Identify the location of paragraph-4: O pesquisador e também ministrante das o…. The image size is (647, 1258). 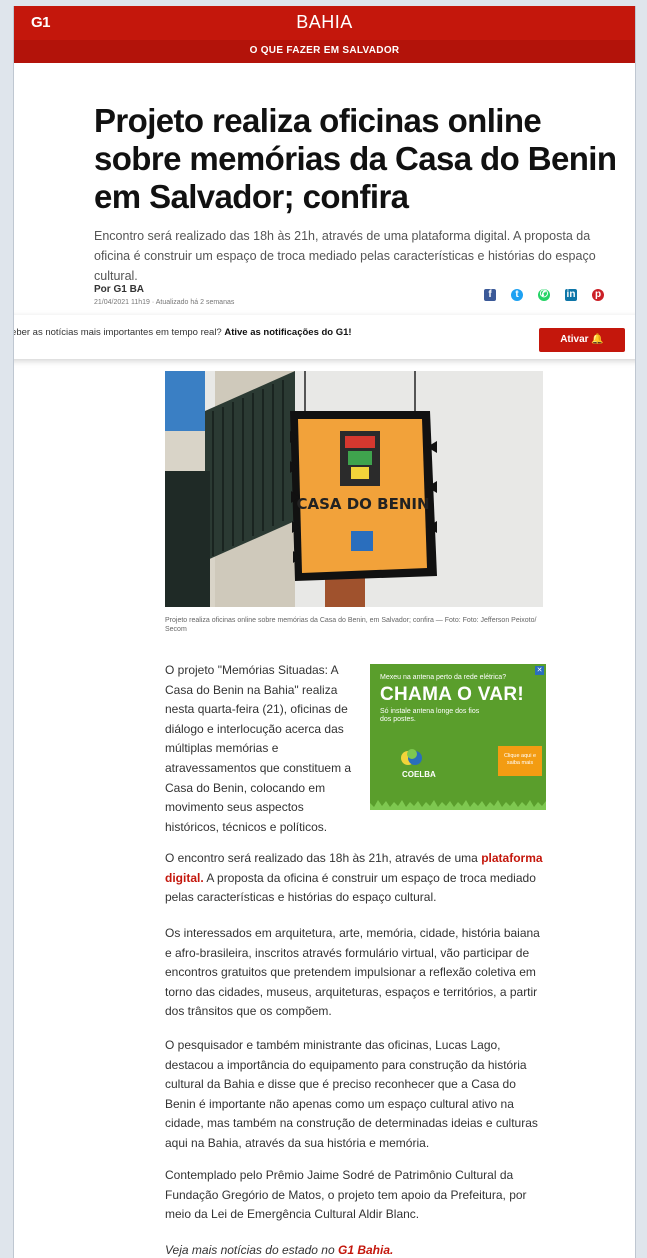
(351, 1094).